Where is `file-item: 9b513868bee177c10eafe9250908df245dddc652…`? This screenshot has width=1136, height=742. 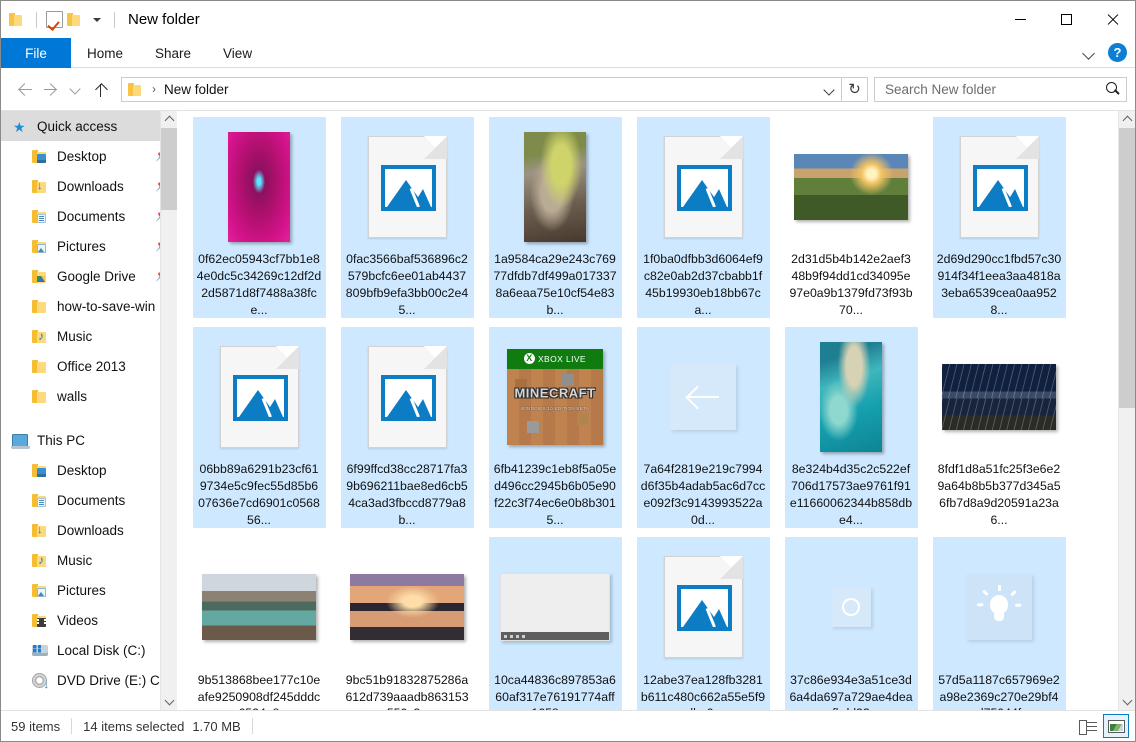
file-item: 9b513868bee177c10eafe9250908df245dddc652… is located at coordinates (259, 623).